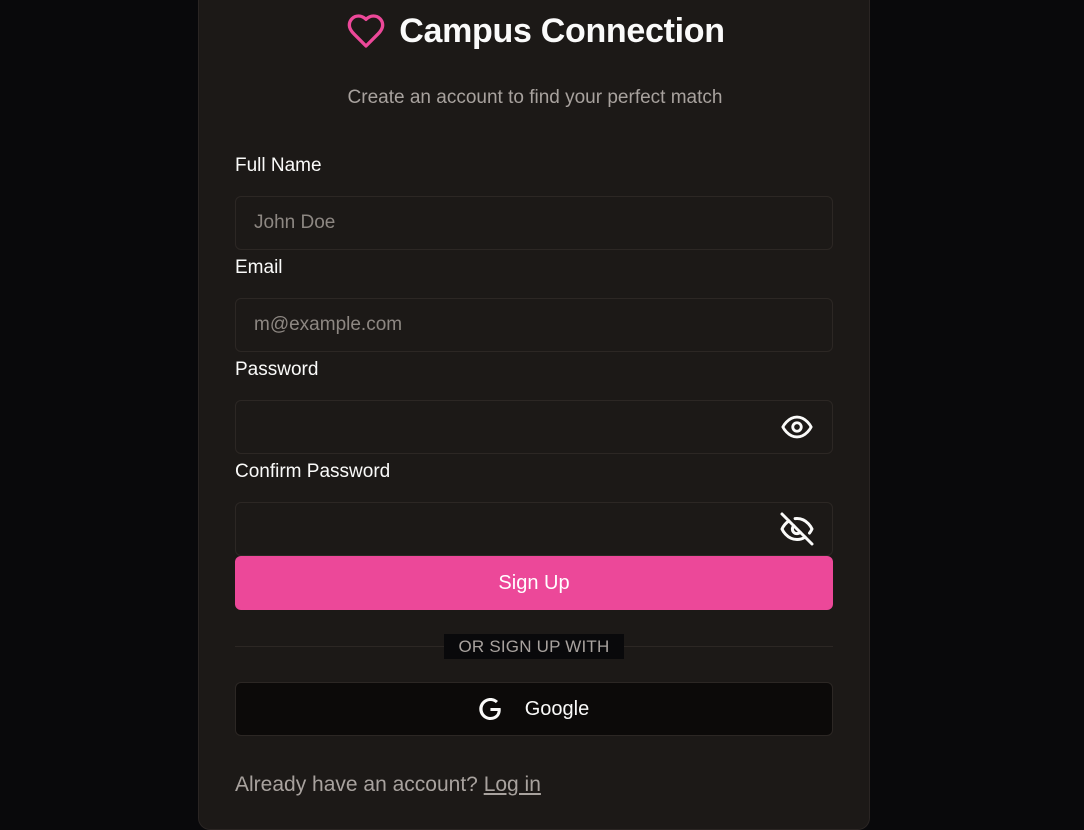 This screenshot has height=830, width=1084. I want to click on email-input, so click(534, 325).